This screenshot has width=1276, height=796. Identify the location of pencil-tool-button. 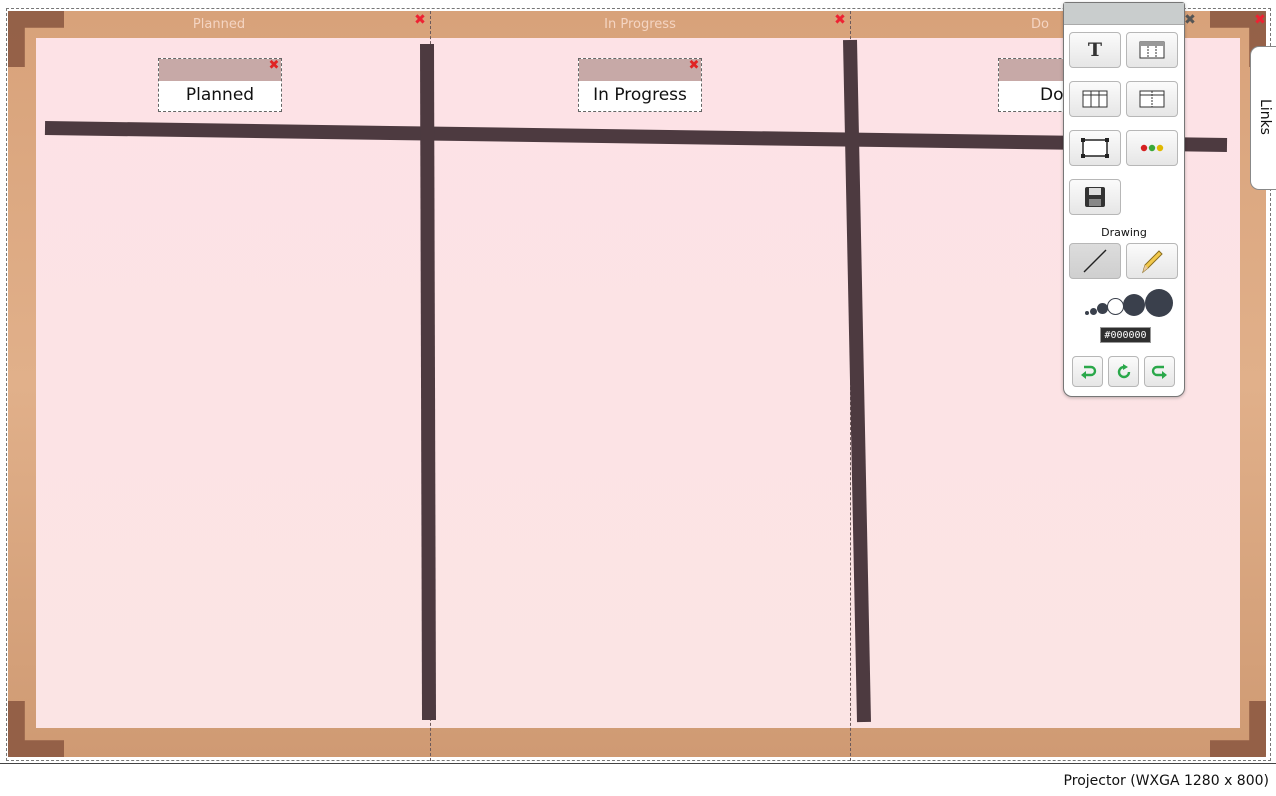
(1152, 261).